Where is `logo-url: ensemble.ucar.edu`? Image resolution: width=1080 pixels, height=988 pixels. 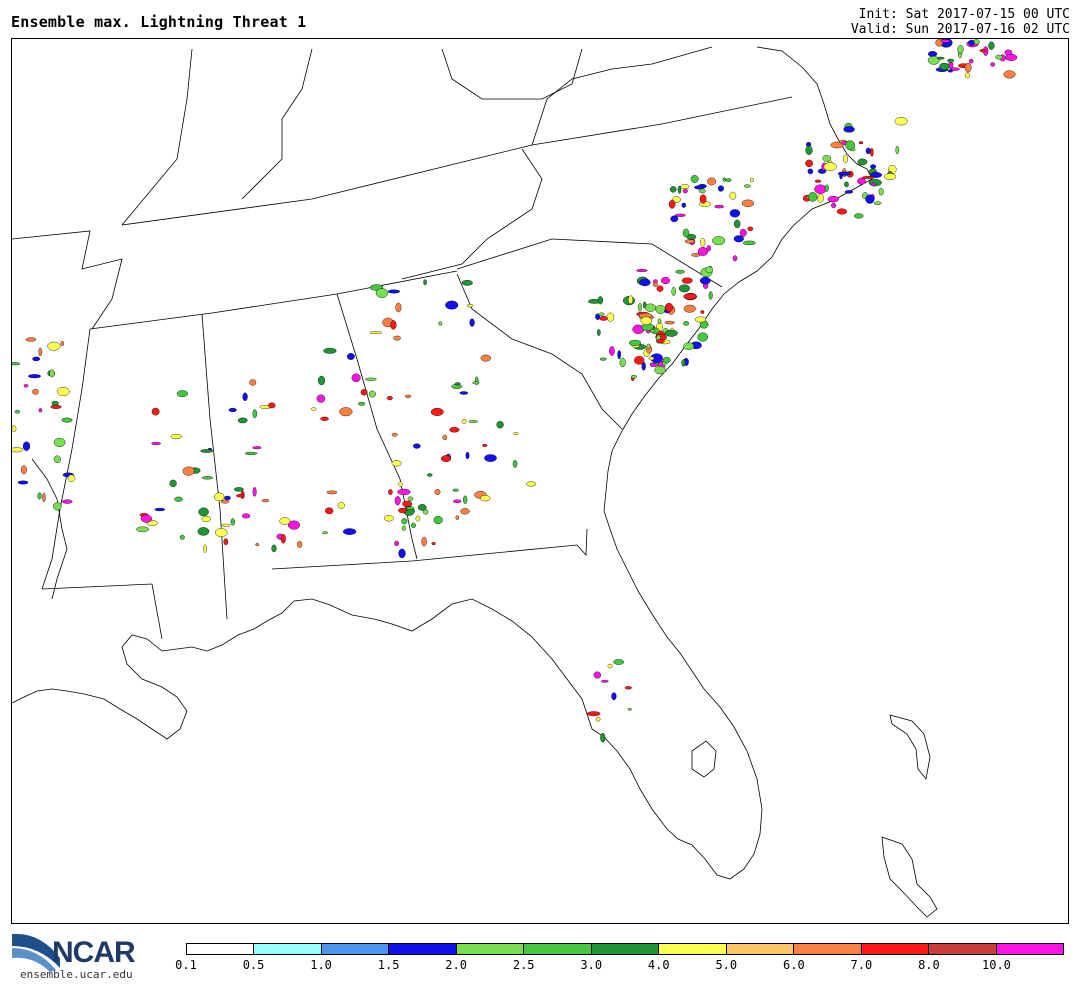
logo-url: ensemble.ucar.edu is located at coordinates (76, 974).